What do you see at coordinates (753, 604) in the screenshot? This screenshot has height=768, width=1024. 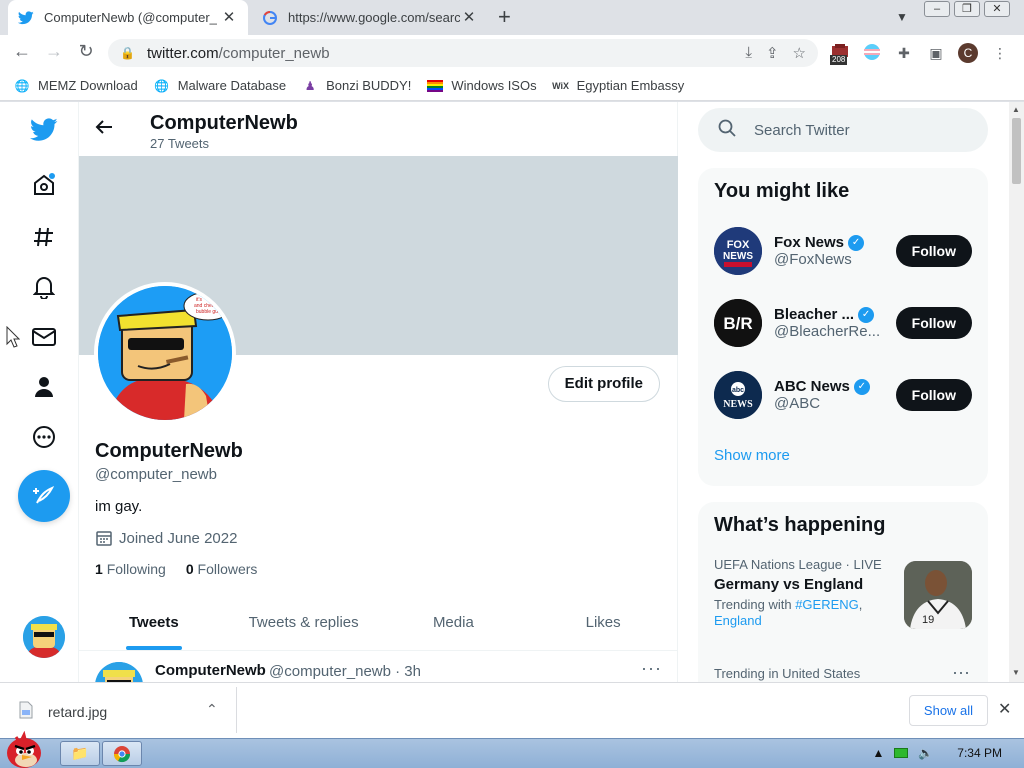 I see `trending-with-label: Trending with` at bounding box center [753, 604].